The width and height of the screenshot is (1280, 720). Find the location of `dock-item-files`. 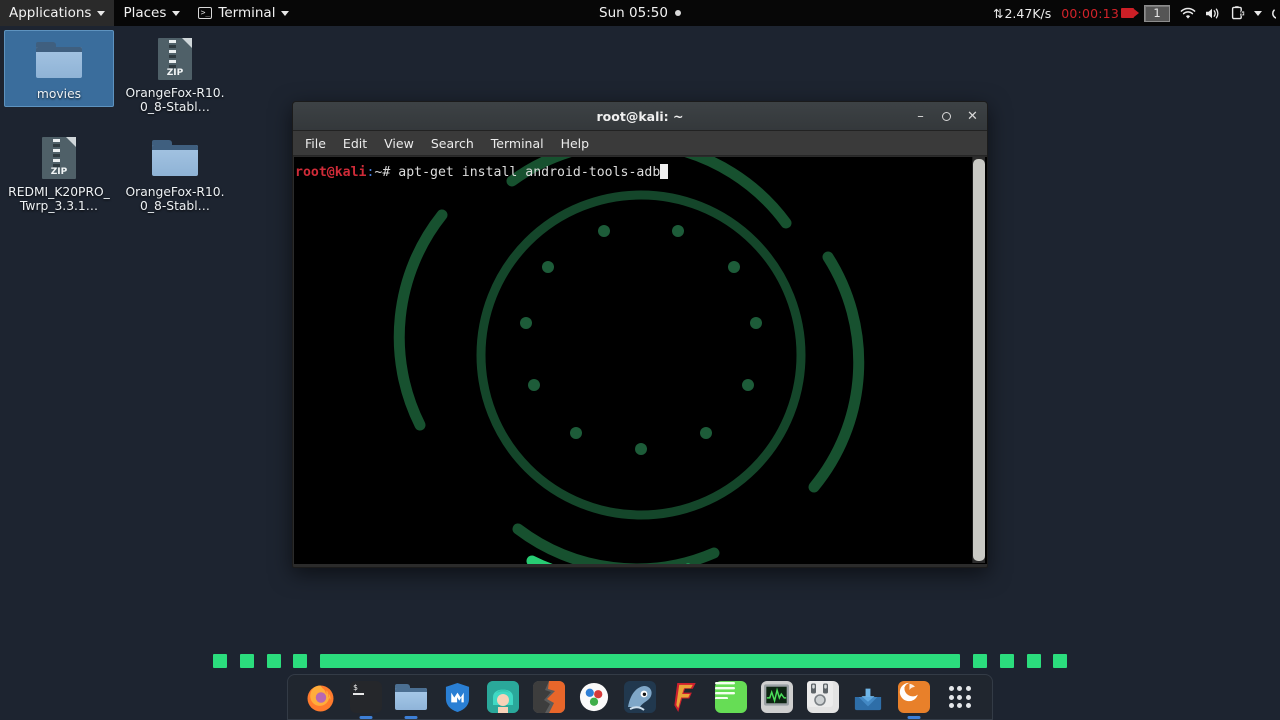

dock-item-files is located at coordinates (411, 699).